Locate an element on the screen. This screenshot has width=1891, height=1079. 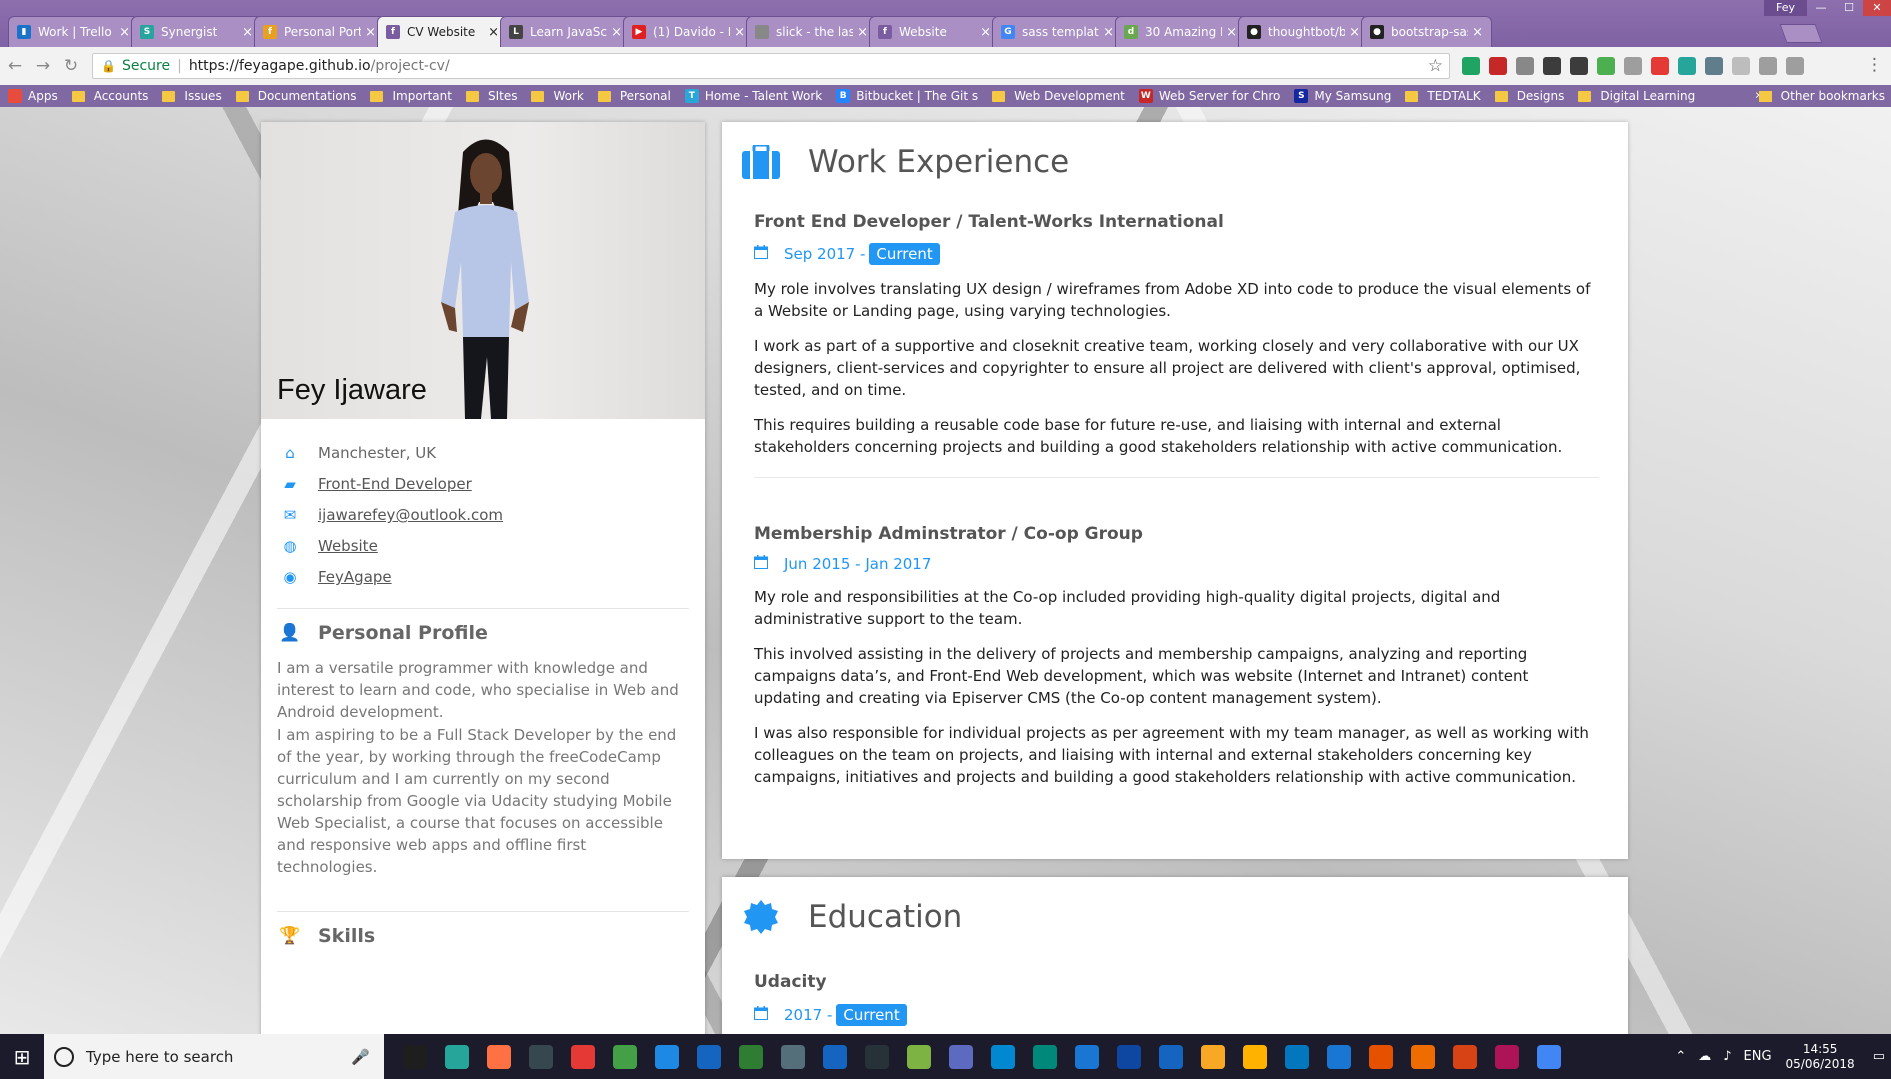
tab-11: ● thoughtbot/bou × is located at coordinates (1303, 31).